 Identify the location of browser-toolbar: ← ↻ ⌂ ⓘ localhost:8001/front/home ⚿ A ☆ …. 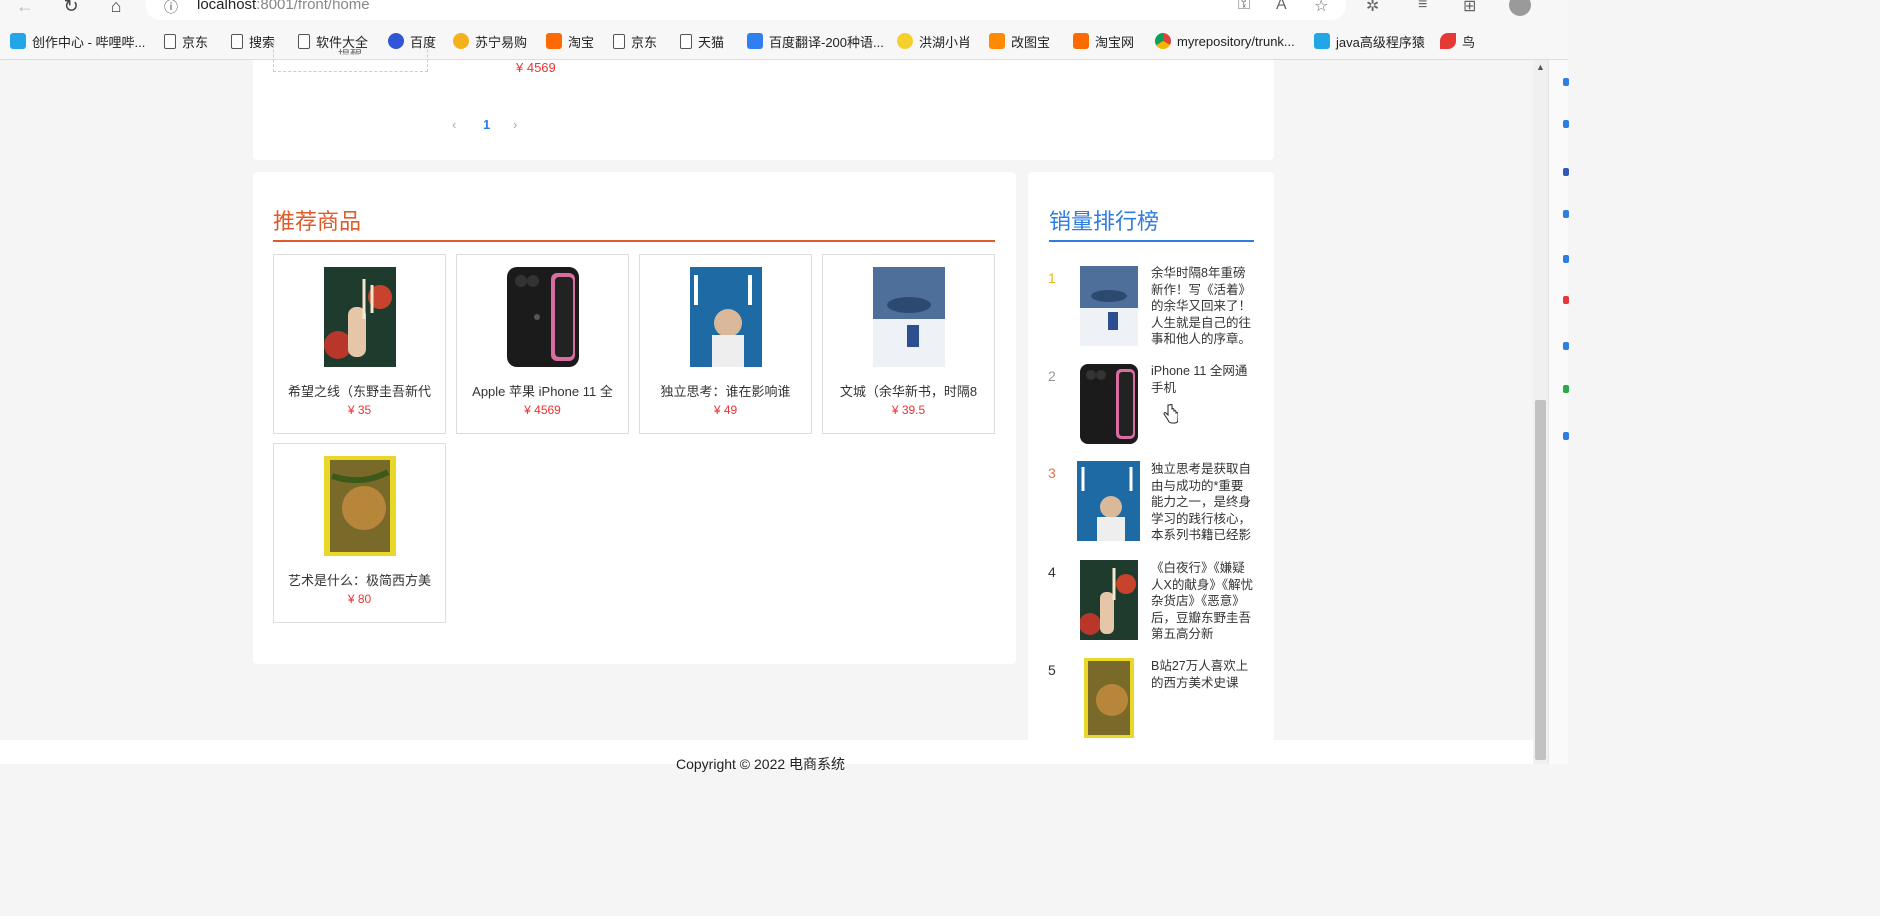
(784, 30).